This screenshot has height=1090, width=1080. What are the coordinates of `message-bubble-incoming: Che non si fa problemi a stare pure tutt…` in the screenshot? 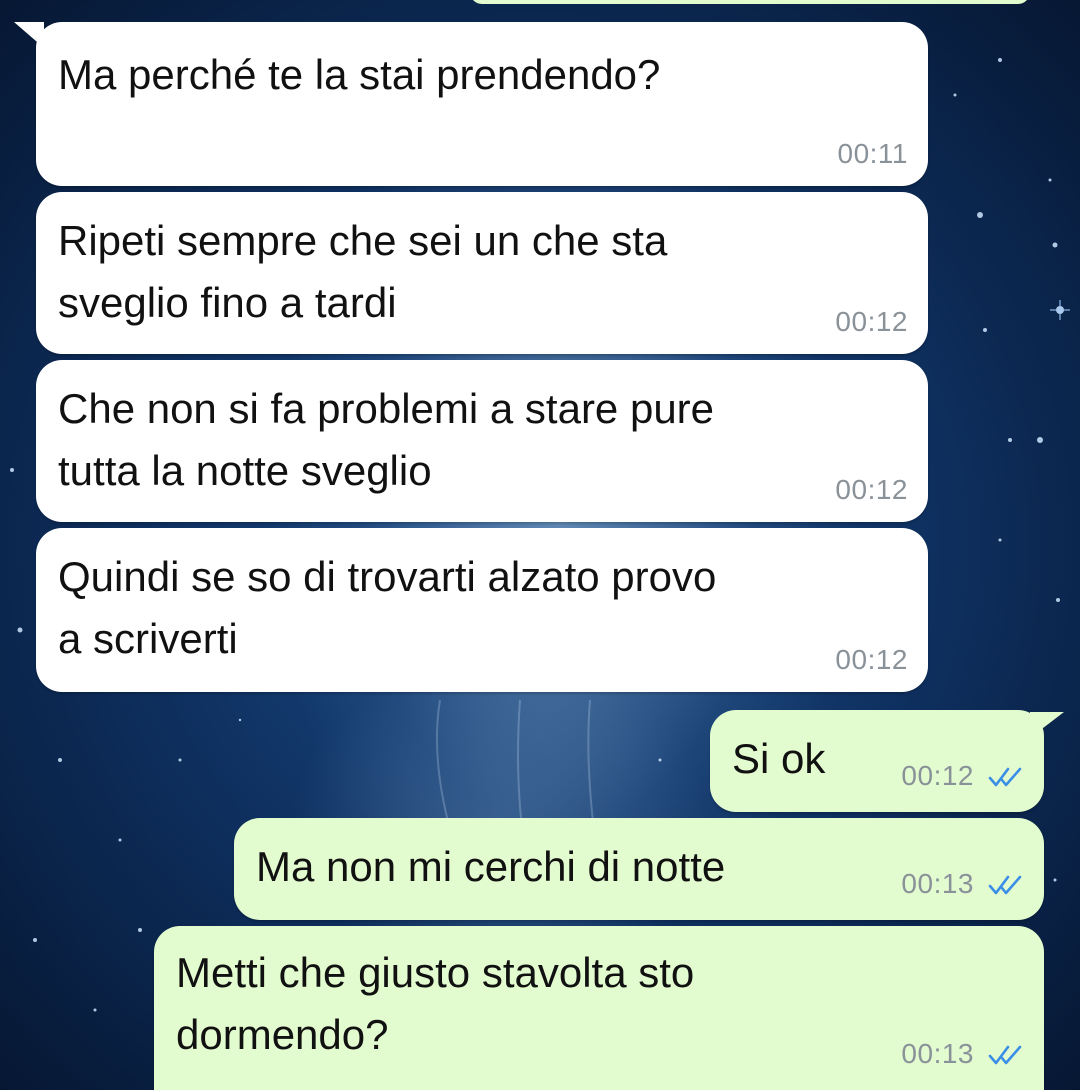 It's located at (482, 441).